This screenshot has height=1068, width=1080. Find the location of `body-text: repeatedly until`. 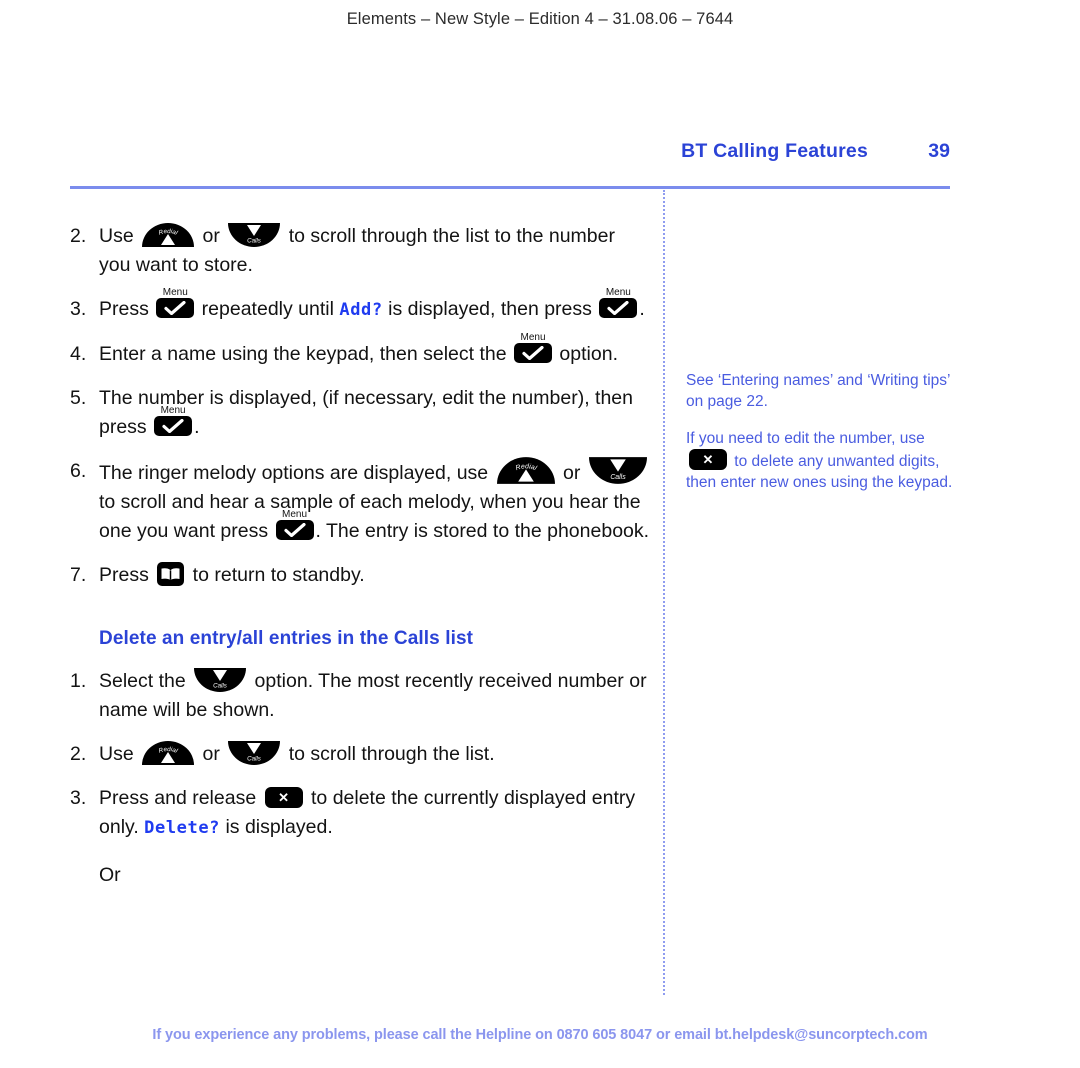

body-text: repeatedly until is located at coordinates (268, 309).